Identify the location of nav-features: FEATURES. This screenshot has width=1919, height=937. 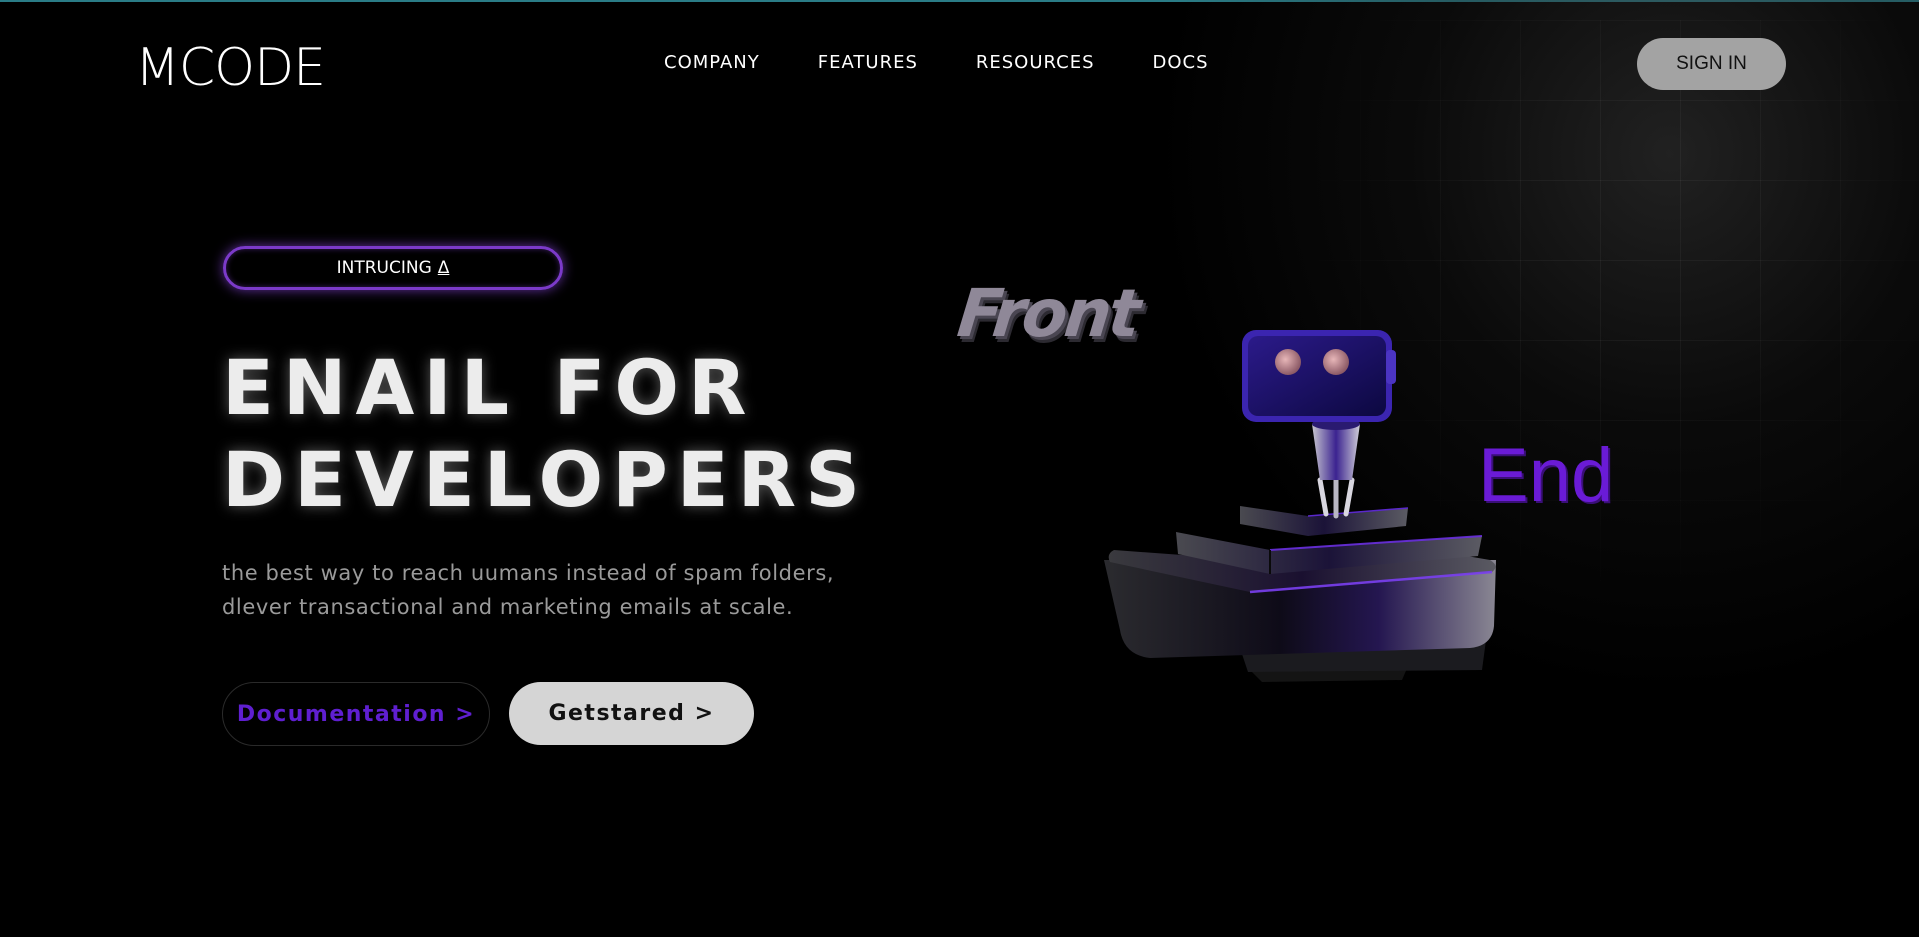
(868, 62).